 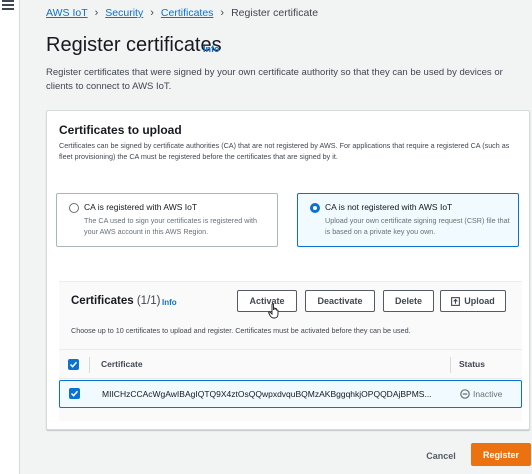 I want to click on upload-button: Upload, so click(x=473, y=301).